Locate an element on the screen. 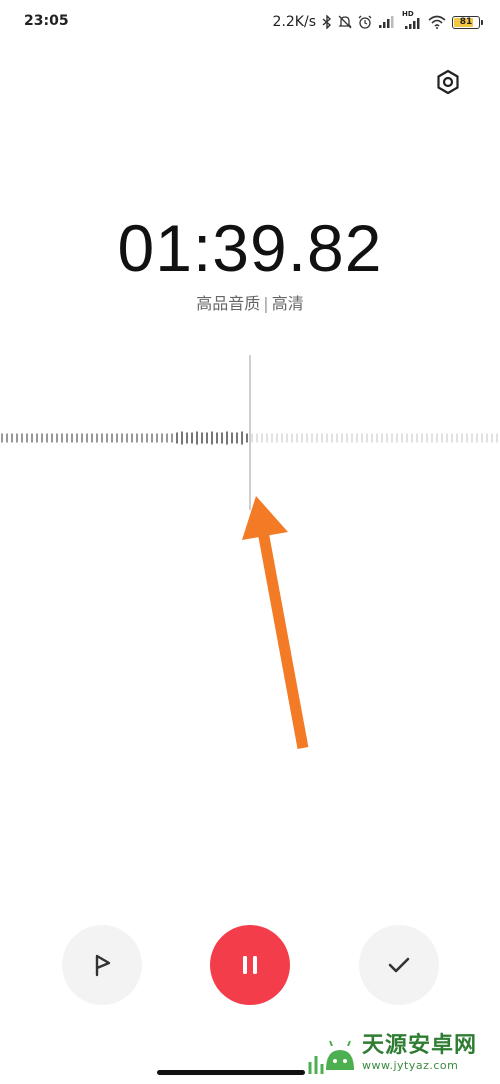  mute-bell-icon is located at coordinates (345, 22).